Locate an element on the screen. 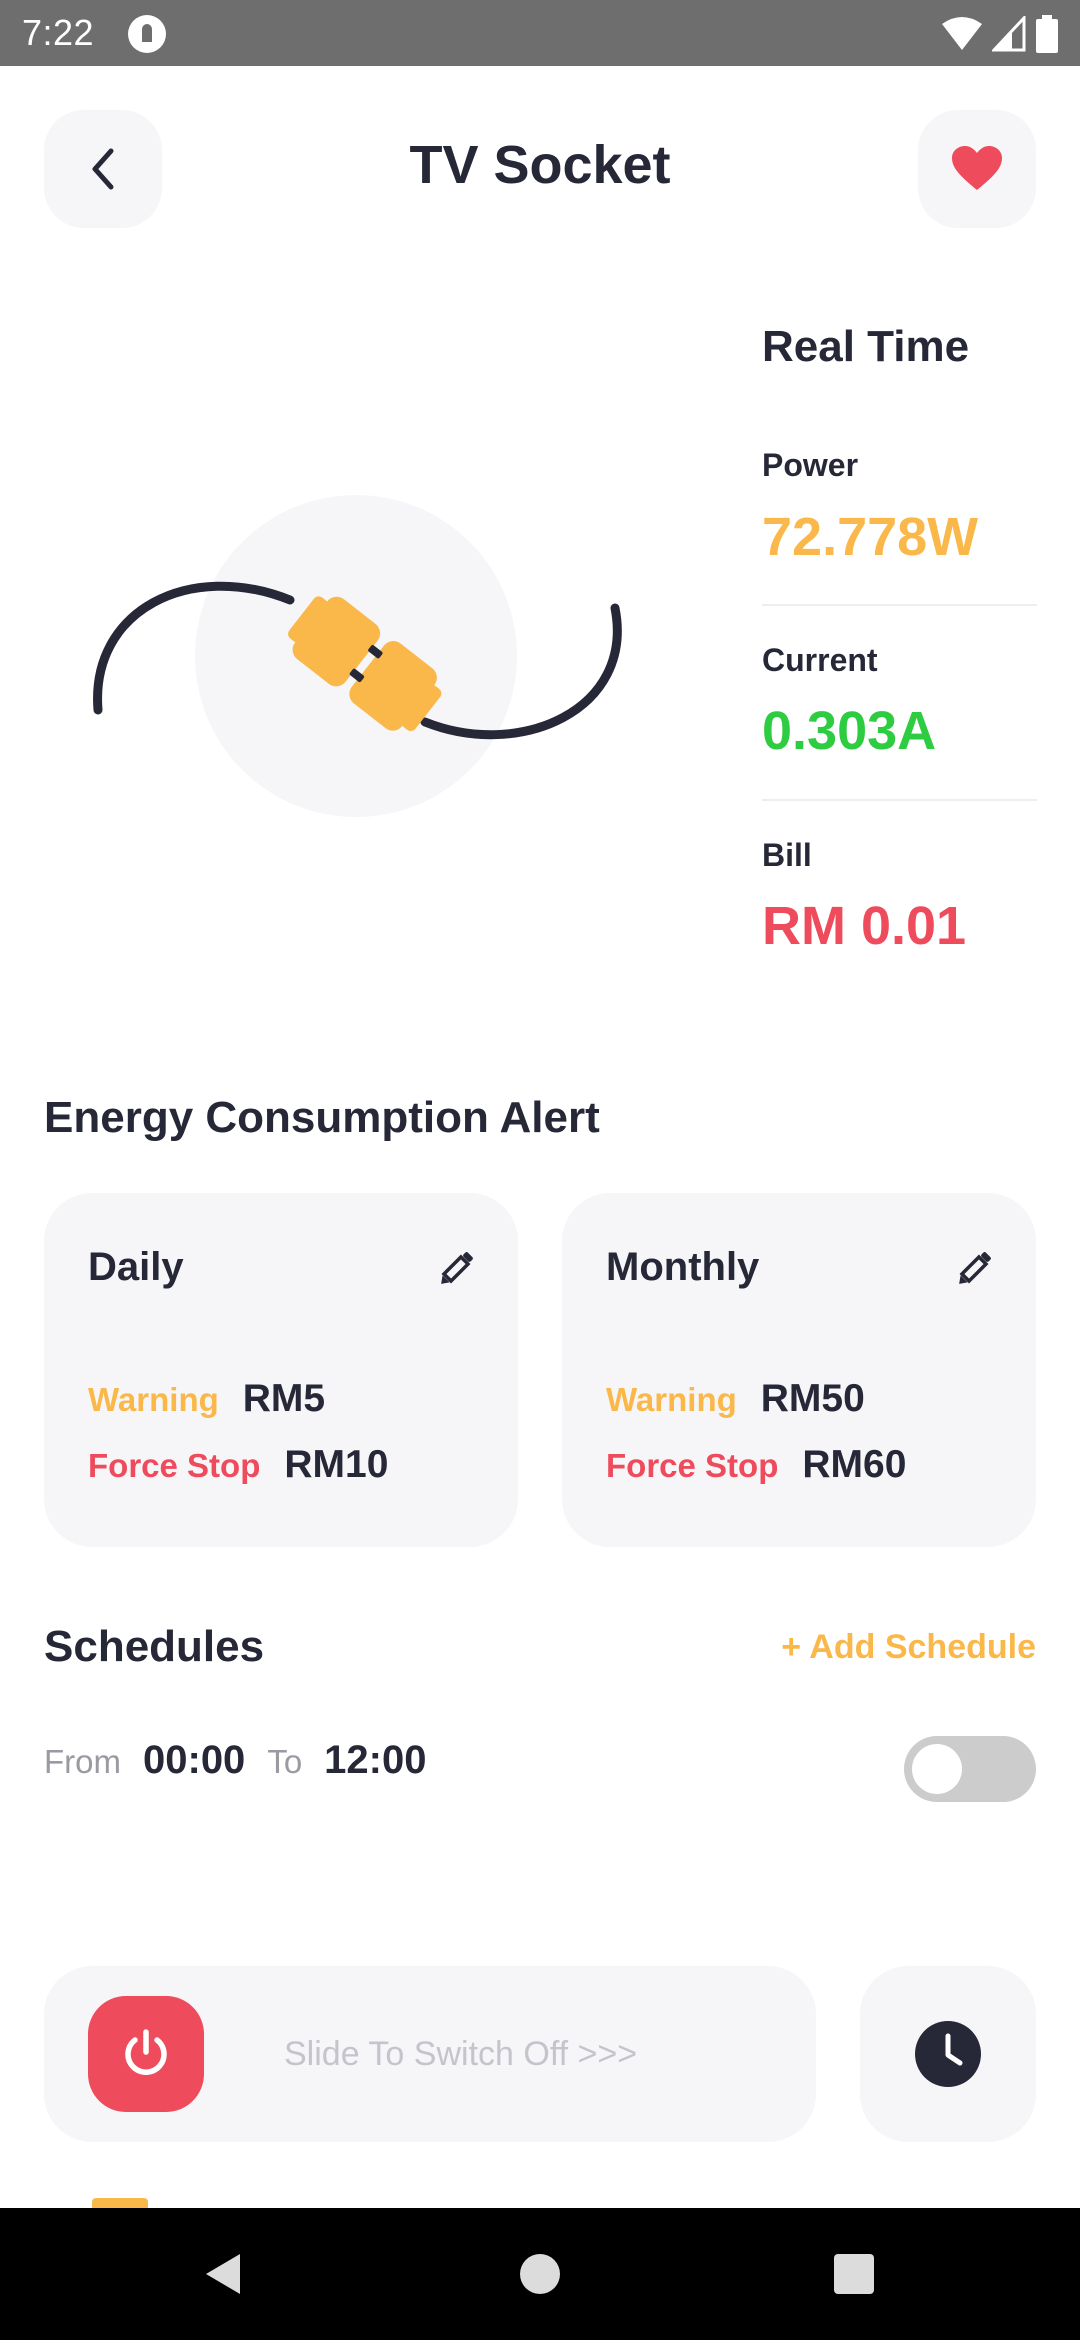 The height and width of the screenshot is (2340, 1080). daily-alert-card: Daily Warning RM5 Force Stop RM10 is located at coordinates (281, 1370).